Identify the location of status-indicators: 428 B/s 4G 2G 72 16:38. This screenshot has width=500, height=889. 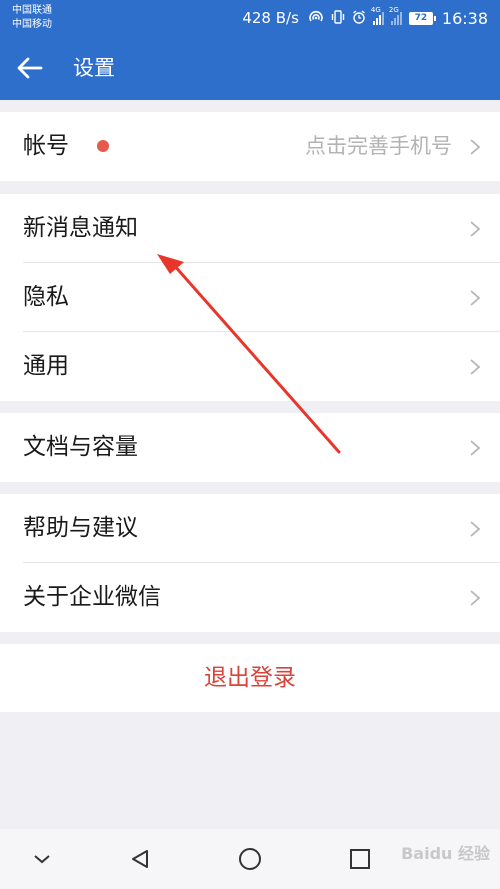
(365, 17).